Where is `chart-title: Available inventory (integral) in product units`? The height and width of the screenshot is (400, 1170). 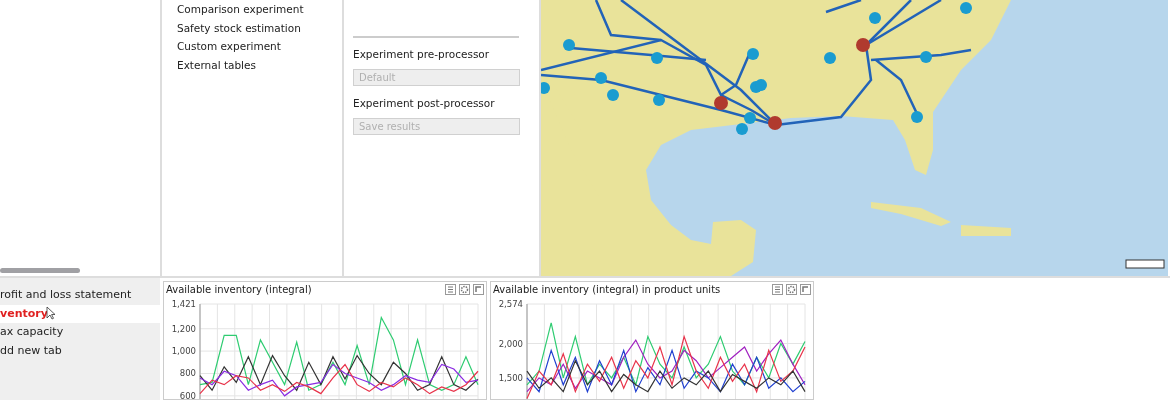
chart-title: Available inventory (integral) in product units is located at coordinates (607, 290).